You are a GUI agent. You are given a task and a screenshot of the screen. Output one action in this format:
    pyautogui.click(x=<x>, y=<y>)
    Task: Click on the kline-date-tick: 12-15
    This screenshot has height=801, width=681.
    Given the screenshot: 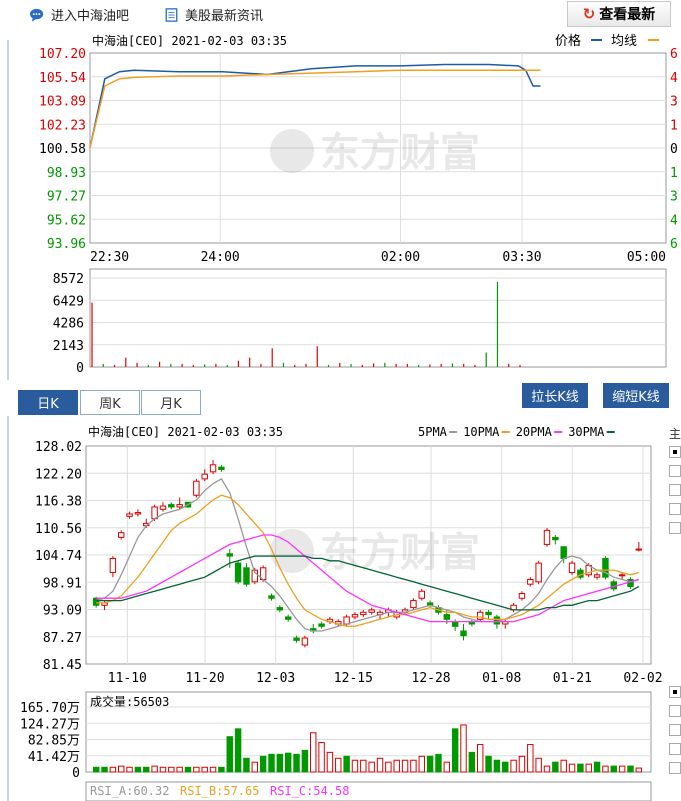 What is the action you would take?
    pyautogui.click(x=353, y=678)
    